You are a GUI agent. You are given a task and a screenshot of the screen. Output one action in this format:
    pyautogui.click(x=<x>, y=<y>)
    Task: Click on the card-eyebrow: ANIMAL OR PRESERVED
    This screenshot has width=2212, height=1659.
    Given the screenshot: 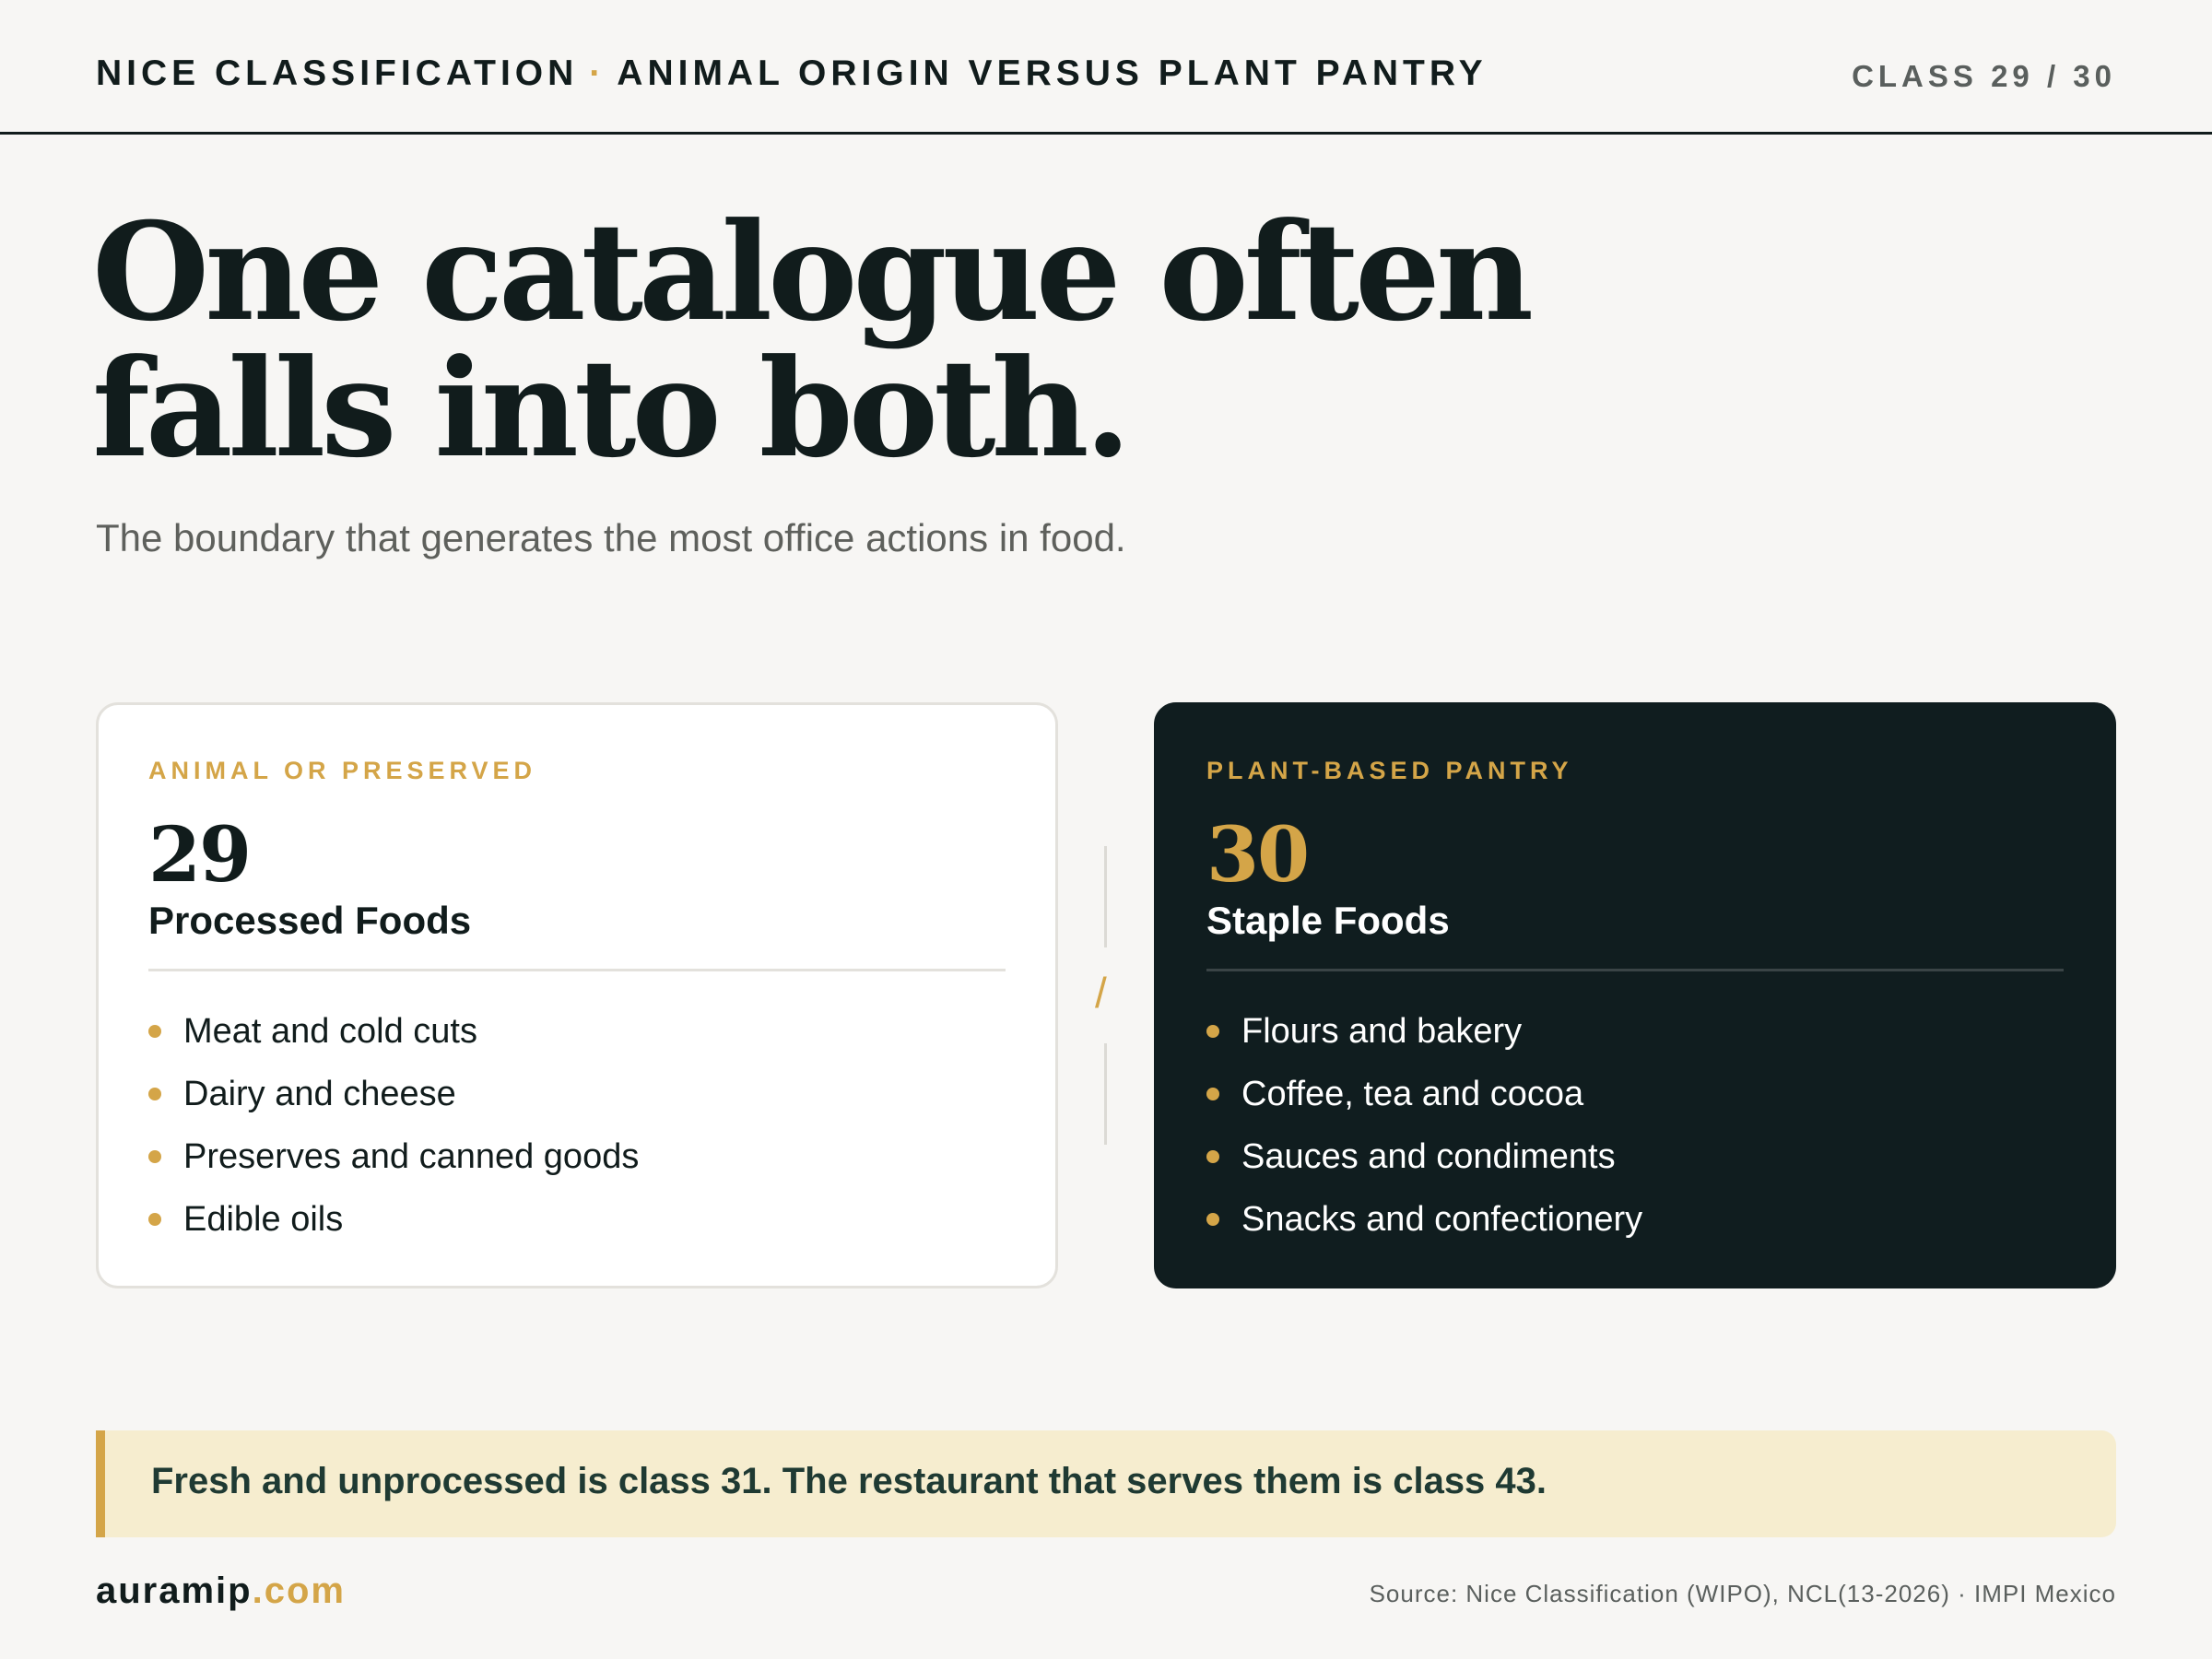 What is the action you would take?
    pyautogui.click(x=342, y=770)
    